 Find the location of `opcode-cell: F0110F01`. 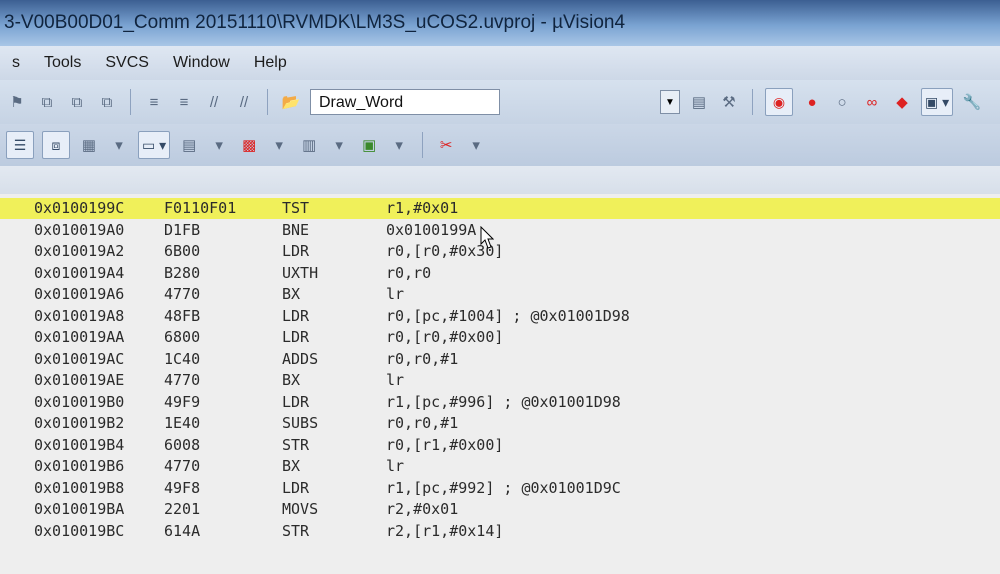

opcode-cell: F0110F01 is located at coordinates (200, 208).